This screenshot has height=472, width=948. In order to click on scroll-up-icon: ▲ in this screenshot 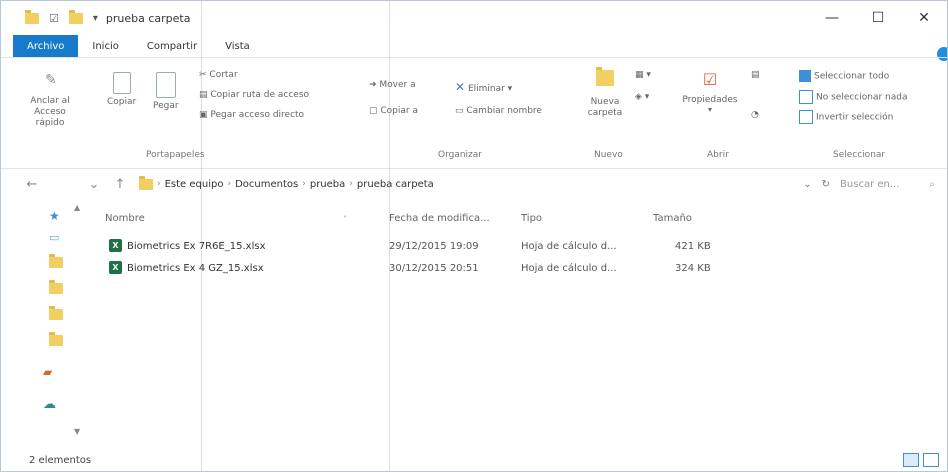, I will do `click(77, 207)`.